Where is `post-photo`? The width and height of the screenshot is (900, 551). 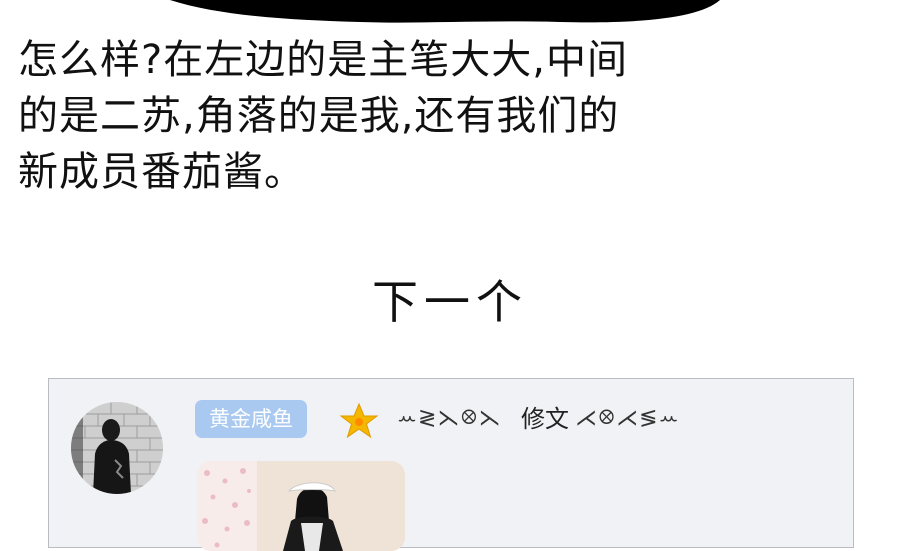
post-photo is located at coordinates (301, 506).